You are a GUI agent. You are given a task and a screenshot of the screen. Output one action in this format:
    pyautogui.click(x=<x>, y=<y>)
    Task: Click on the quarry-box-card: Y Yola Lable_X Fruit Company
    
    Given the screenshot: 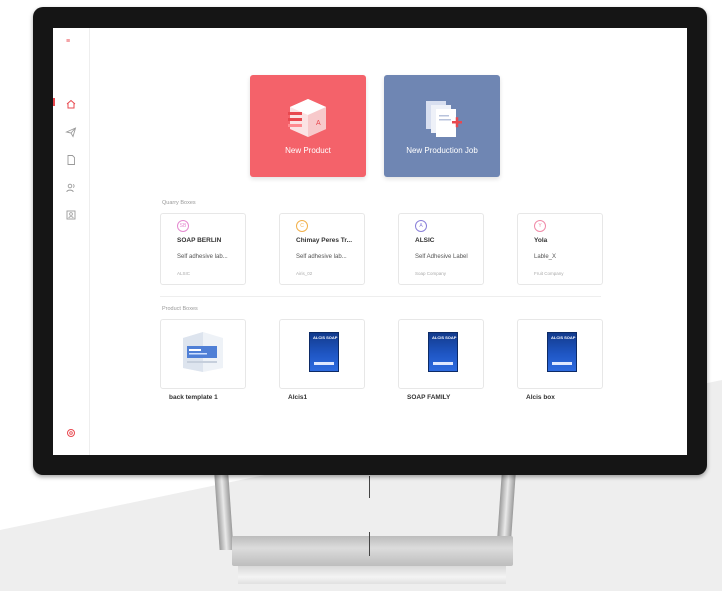 What is the action you would take?
    pyautogui.click(x=560, y=249)
    